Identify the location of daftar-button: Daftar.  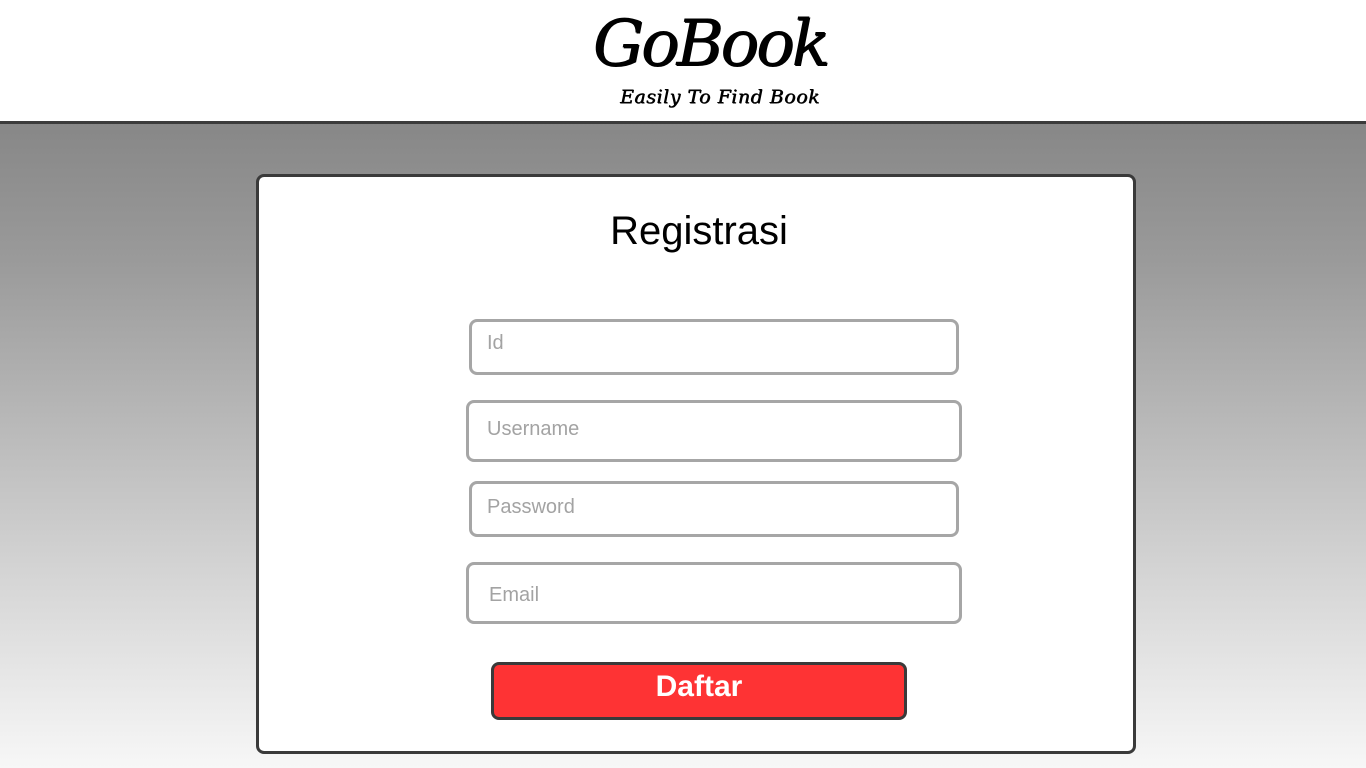
(699, 691).